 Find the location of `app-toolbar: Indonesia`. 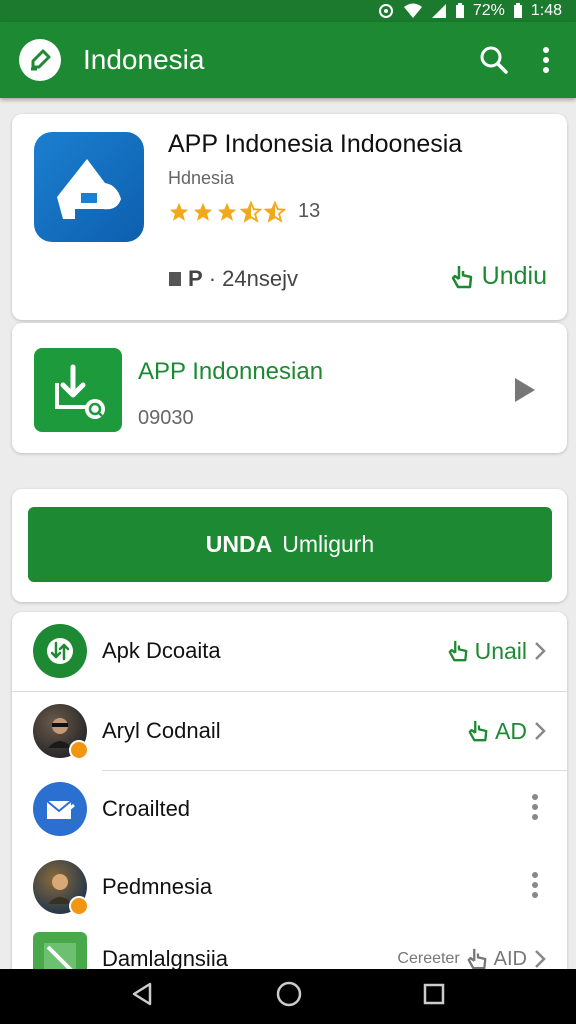

app-toolbar: Indonesia is located at coordinates (288, 60).